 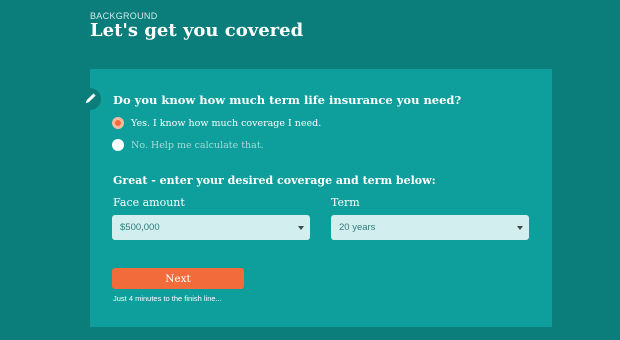 I want to click on term-value: 20 years, so click(x=357, y=227).